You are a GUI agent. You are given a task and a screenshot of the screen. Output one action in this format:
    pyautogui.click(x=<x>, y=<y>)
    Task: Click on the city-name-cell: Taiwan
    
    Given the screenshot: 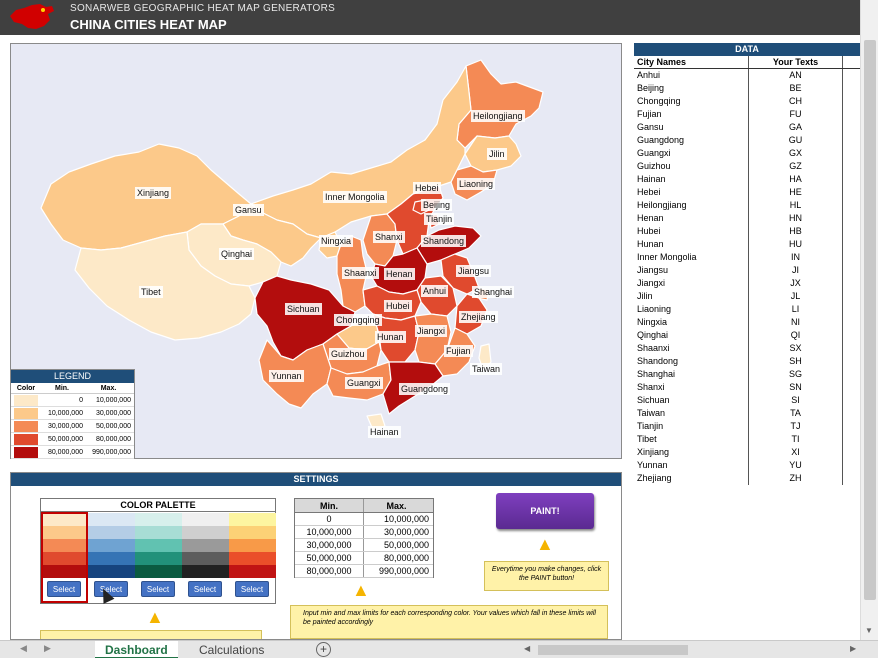 What is the action you would take?
    pyautogui.click(x=691, y=413)
    